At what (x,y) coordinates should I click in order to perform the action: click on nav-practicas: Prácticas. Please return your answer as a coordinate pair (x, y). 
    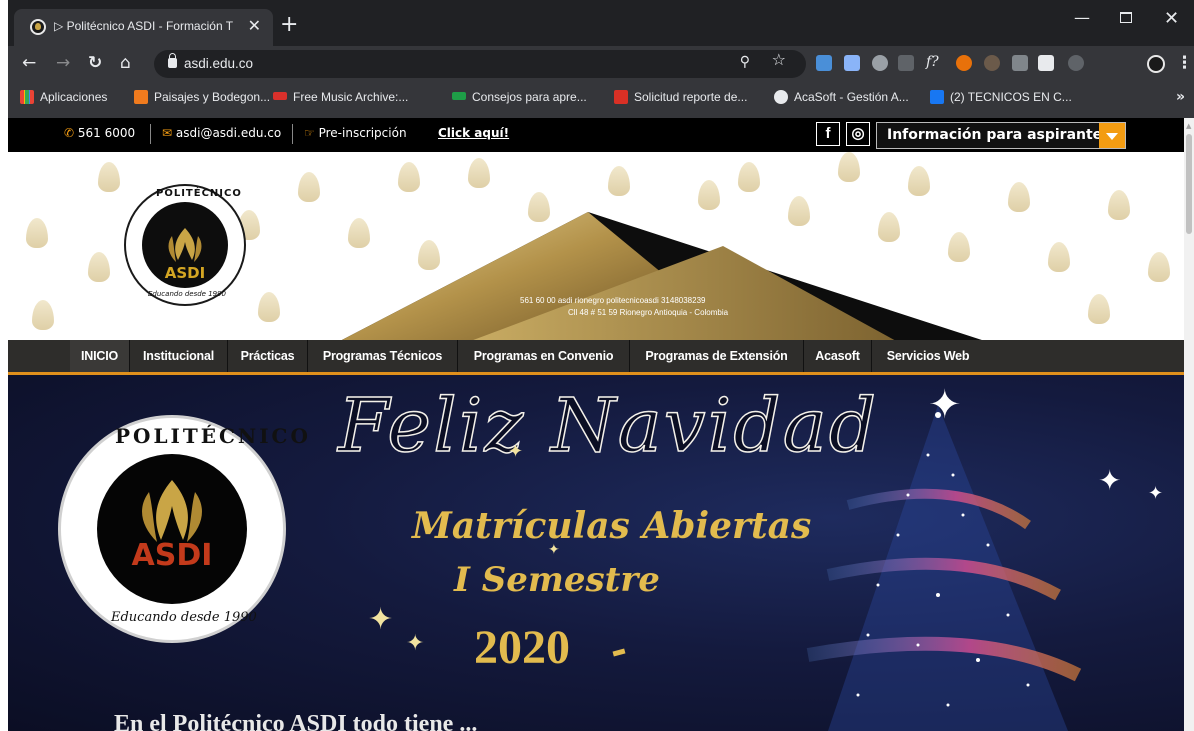
    Looking at the image, I should click on (268, 356).